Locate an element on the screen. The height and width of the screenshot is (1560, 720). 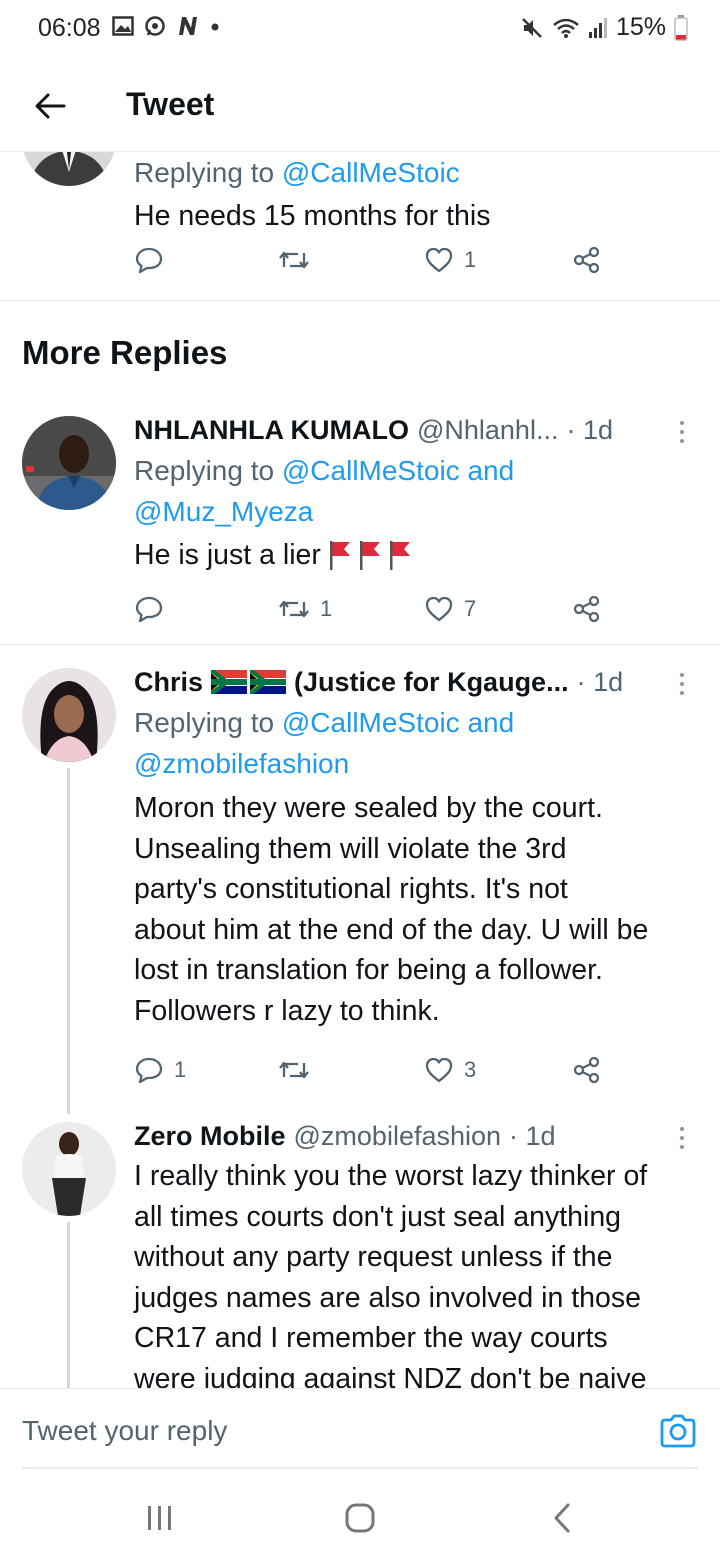
user-handle: @zmobilefashion is located at coordinates (398, 1136).